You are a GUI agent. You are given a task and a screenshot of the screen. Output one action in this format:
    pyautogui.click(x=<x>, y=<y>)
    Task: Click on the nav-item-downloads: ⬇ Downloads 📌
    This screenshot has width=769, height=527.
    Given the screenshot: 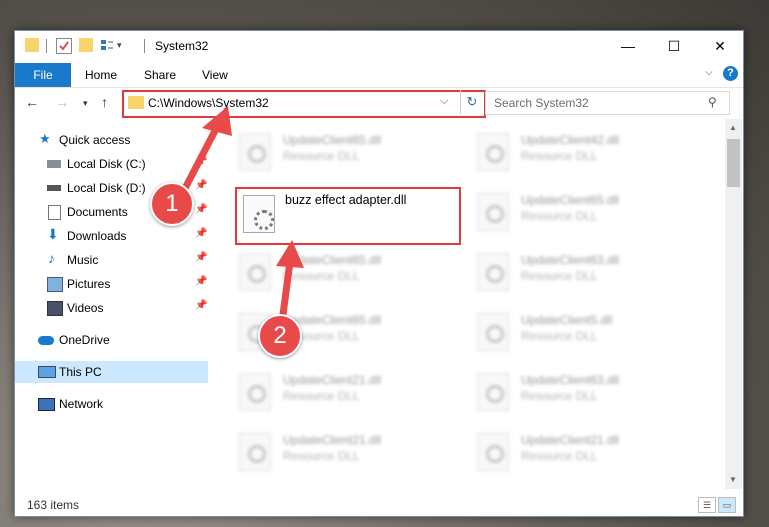 What is the action you would take?
    pyautogui.click(x=111, y=236)
    